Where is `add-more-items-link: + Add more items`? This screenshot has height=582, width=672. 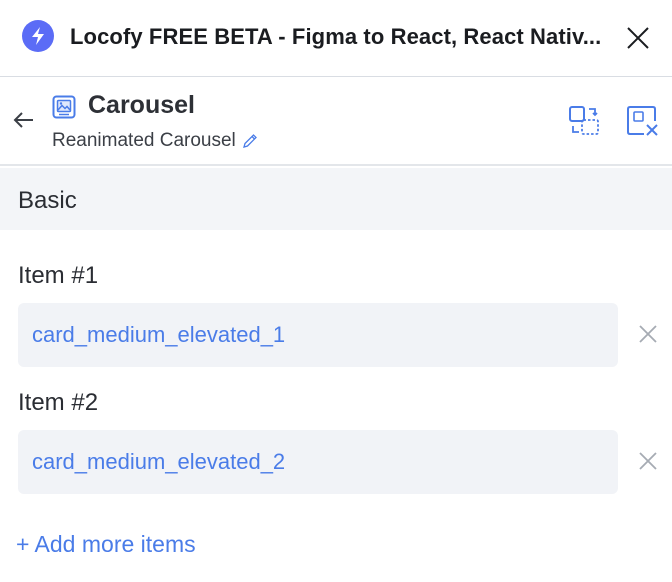 add-more-items-link: + Add more items is located at coordinates (106, 544).